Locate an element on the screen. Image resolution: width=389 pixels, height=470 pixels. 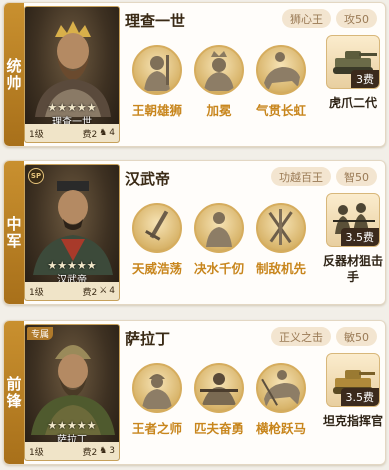
unit-name: 坦克指挥官 is located at coordinates (352, 421).